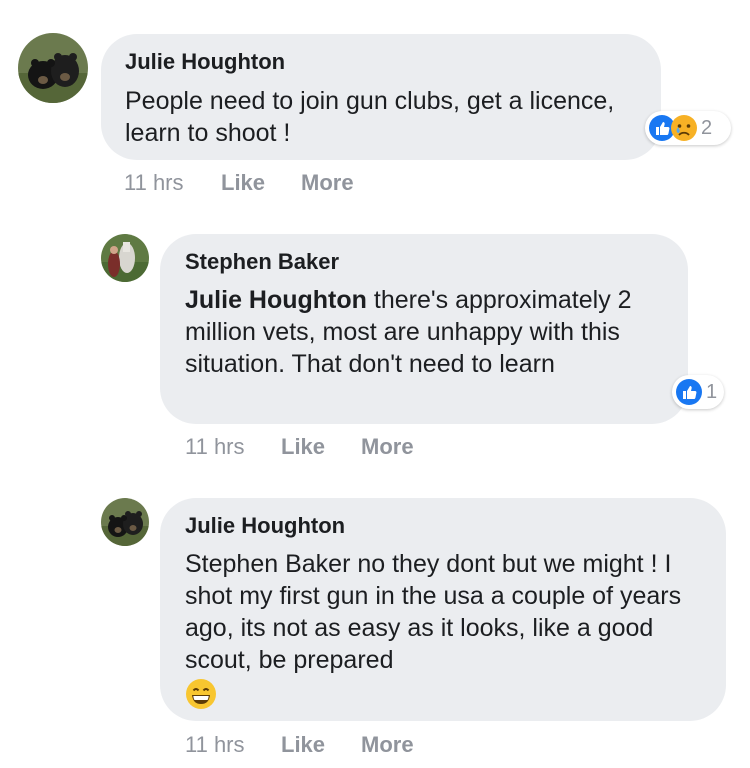  Describe the element at coordinates (712, 391) in the screenshot. I see `reaction-count: 1` at that location.